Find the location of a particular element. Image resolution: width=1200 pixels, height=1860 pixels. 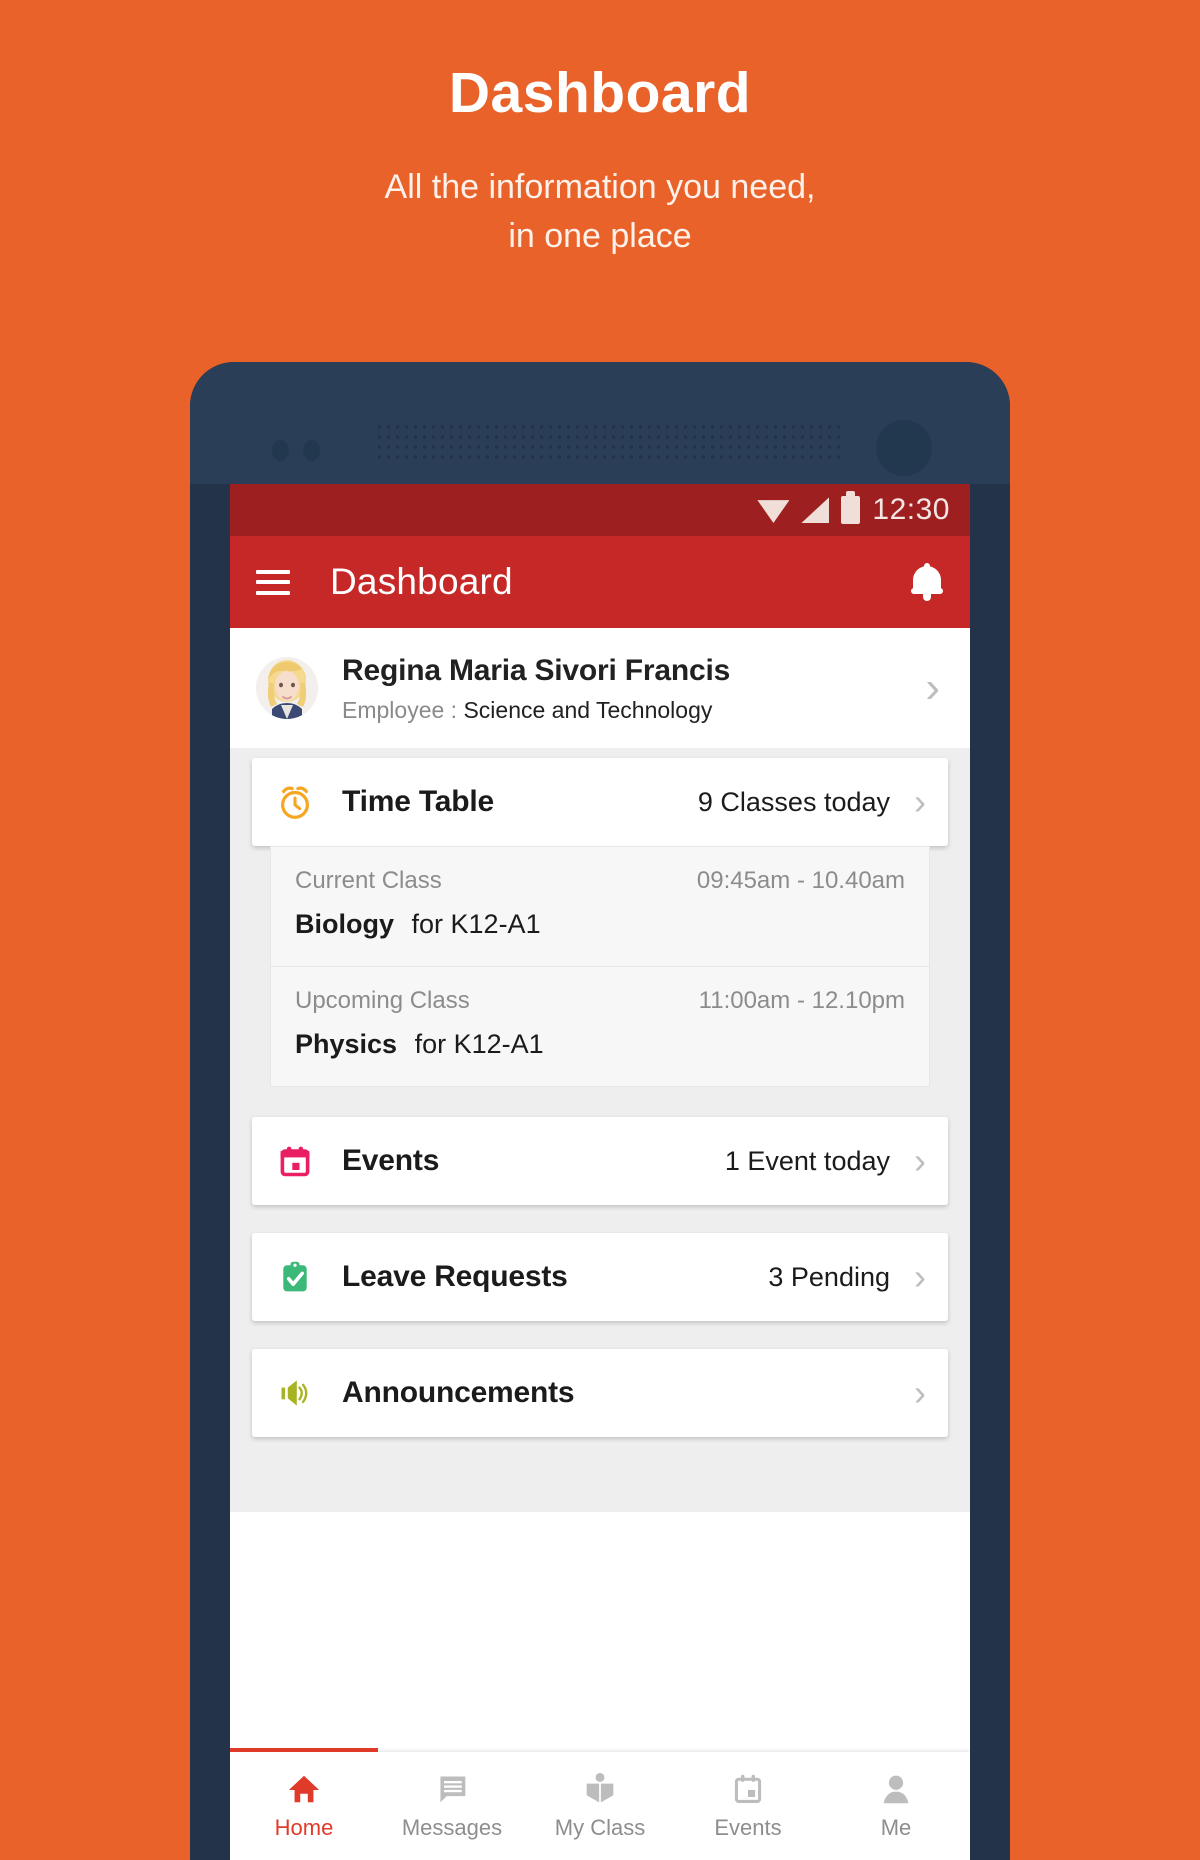

card-title: Time Table is located at coordinates (418, 801).